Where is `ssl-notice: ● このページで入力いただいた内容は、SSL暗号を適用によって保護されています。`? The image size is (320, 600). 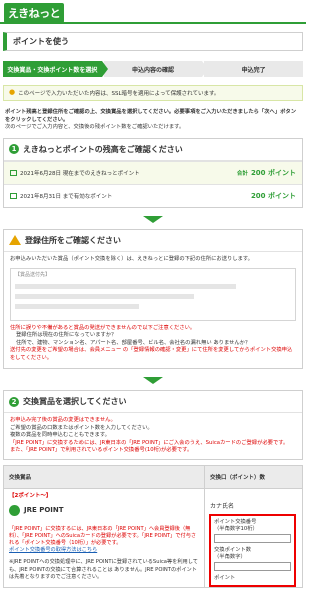
ssl-notice: ● このページで入力いただいた内容は、SSL暗号を適用によって保護されています。 is located at coordinates (153, 93).